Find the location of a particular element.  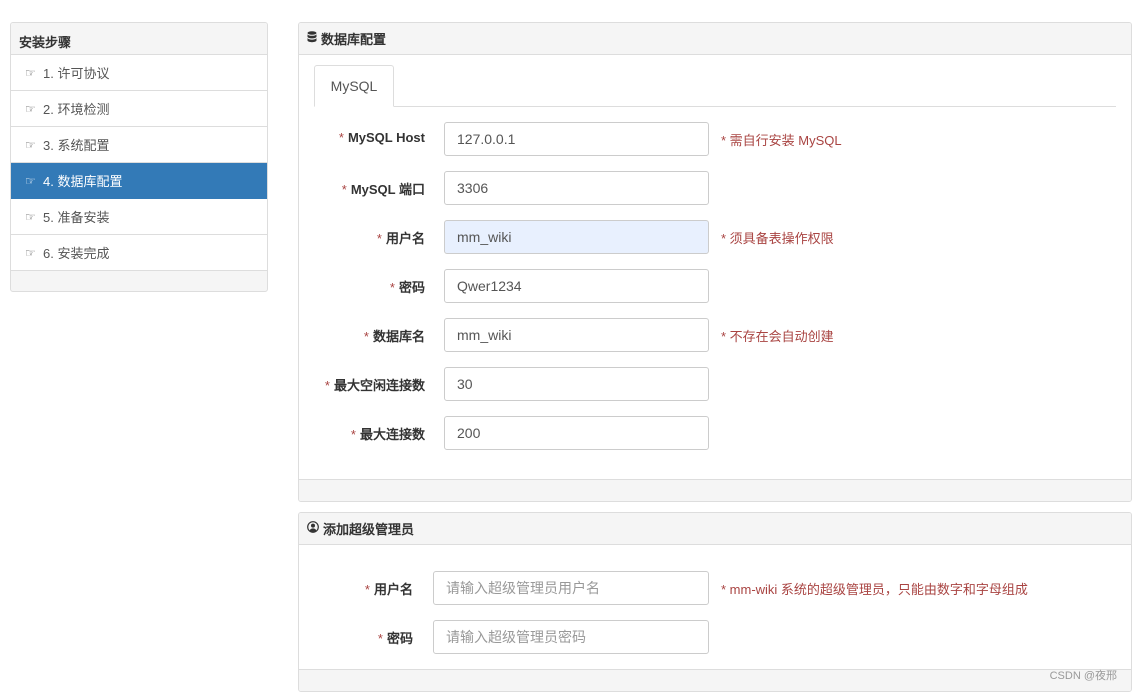

install-steps-title: 安装步骤 is located at coordinates (139, 39).